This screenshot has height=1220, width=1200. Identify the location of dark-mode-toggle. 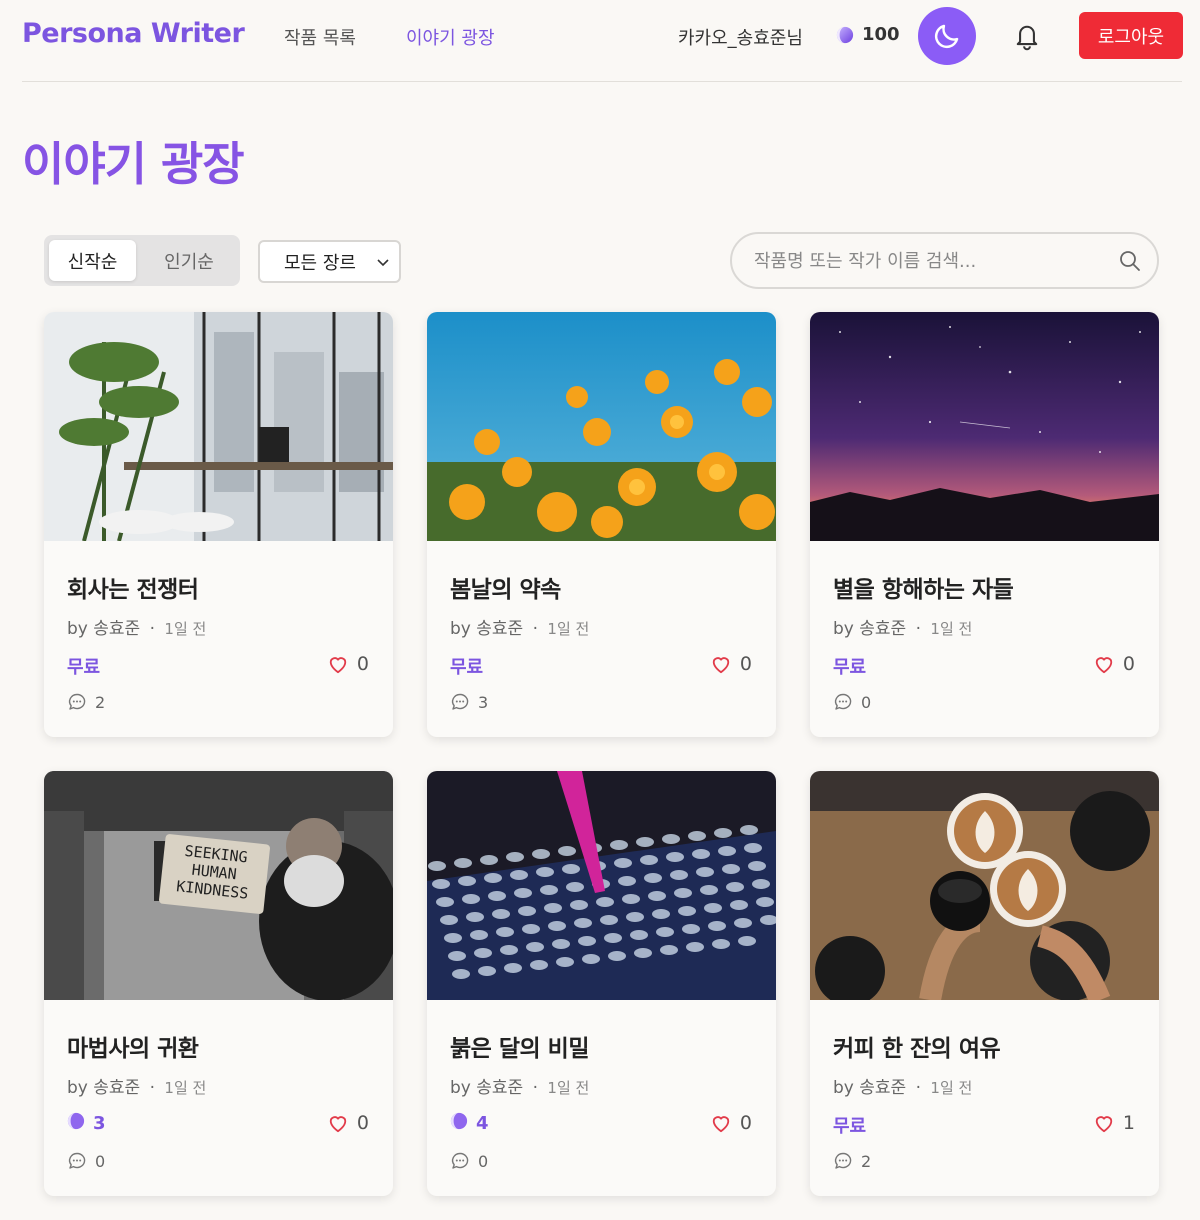
(947, 36).